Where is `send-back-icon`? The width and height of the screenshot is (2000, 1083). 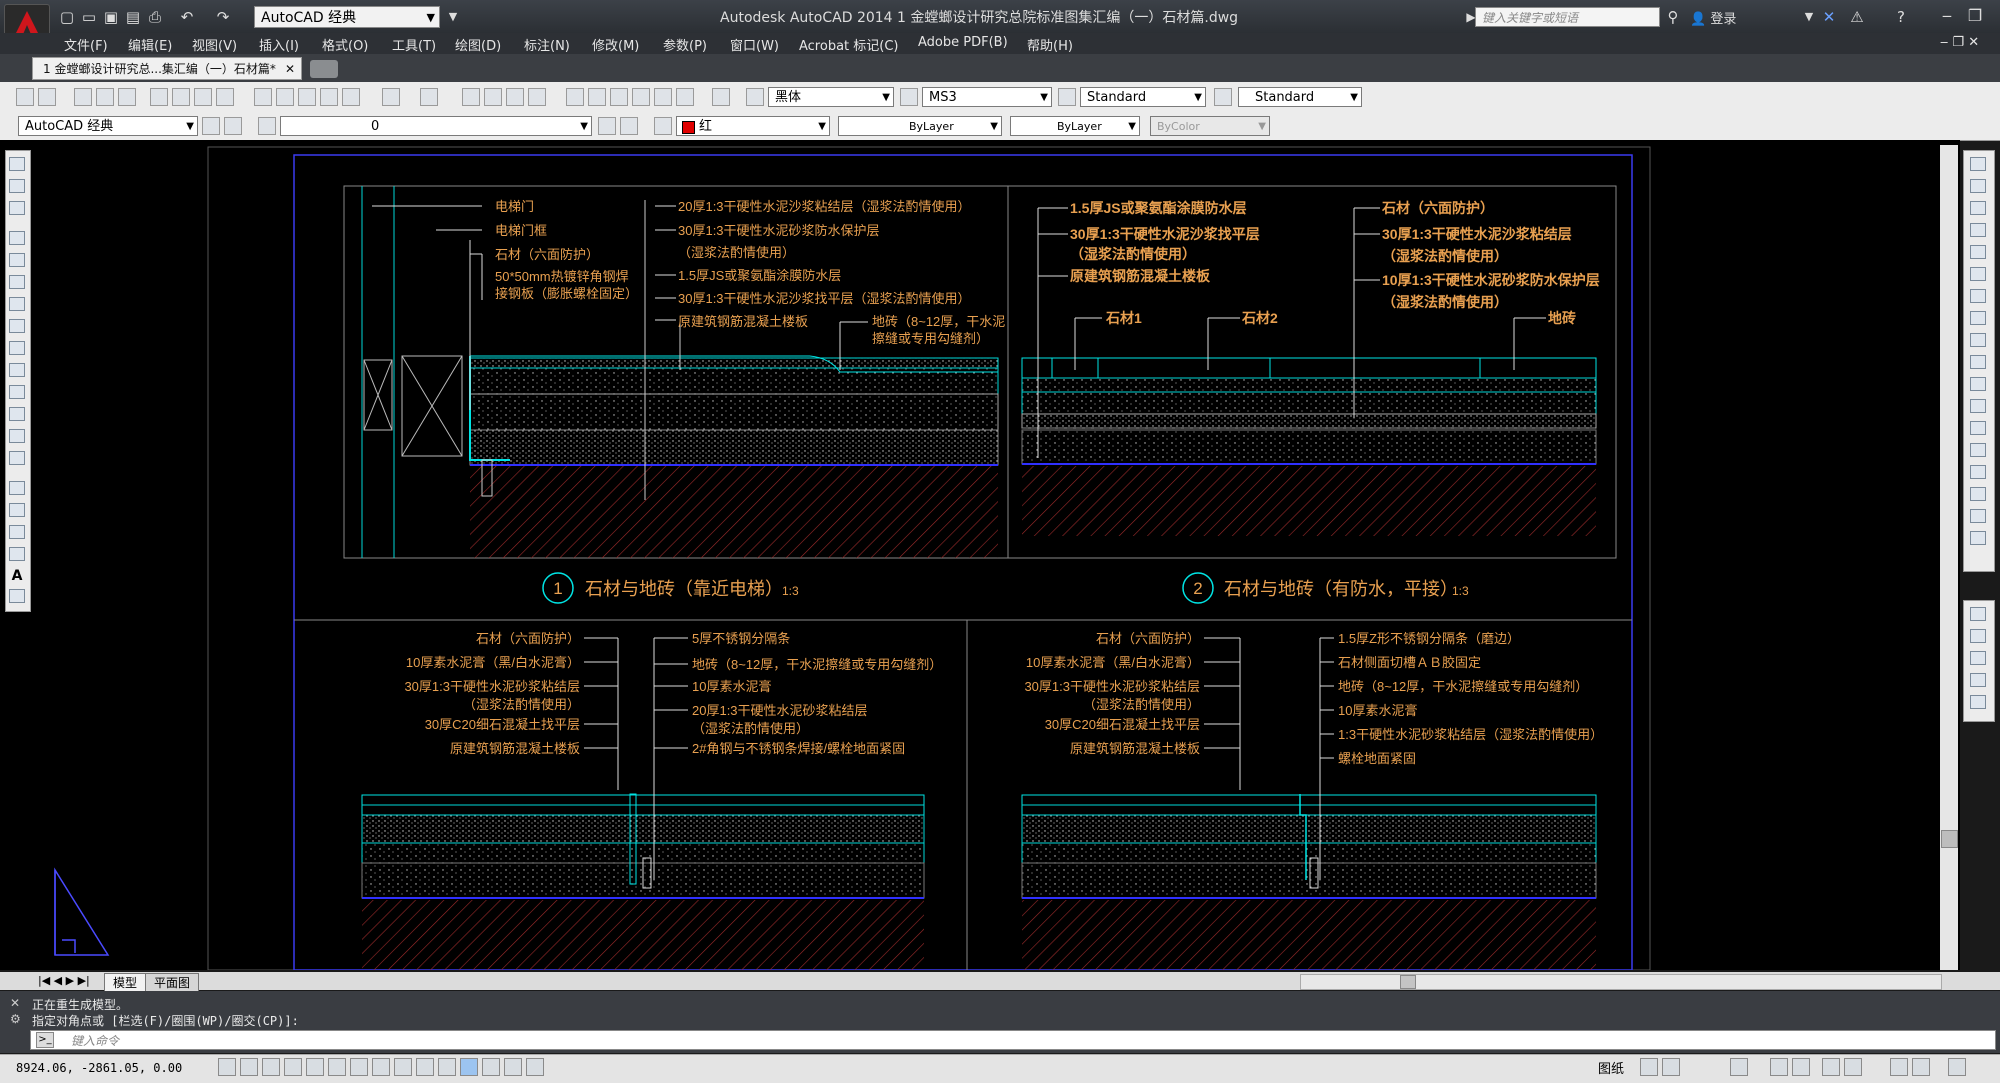 send-back-icon is located at coordinates (1978, 636).